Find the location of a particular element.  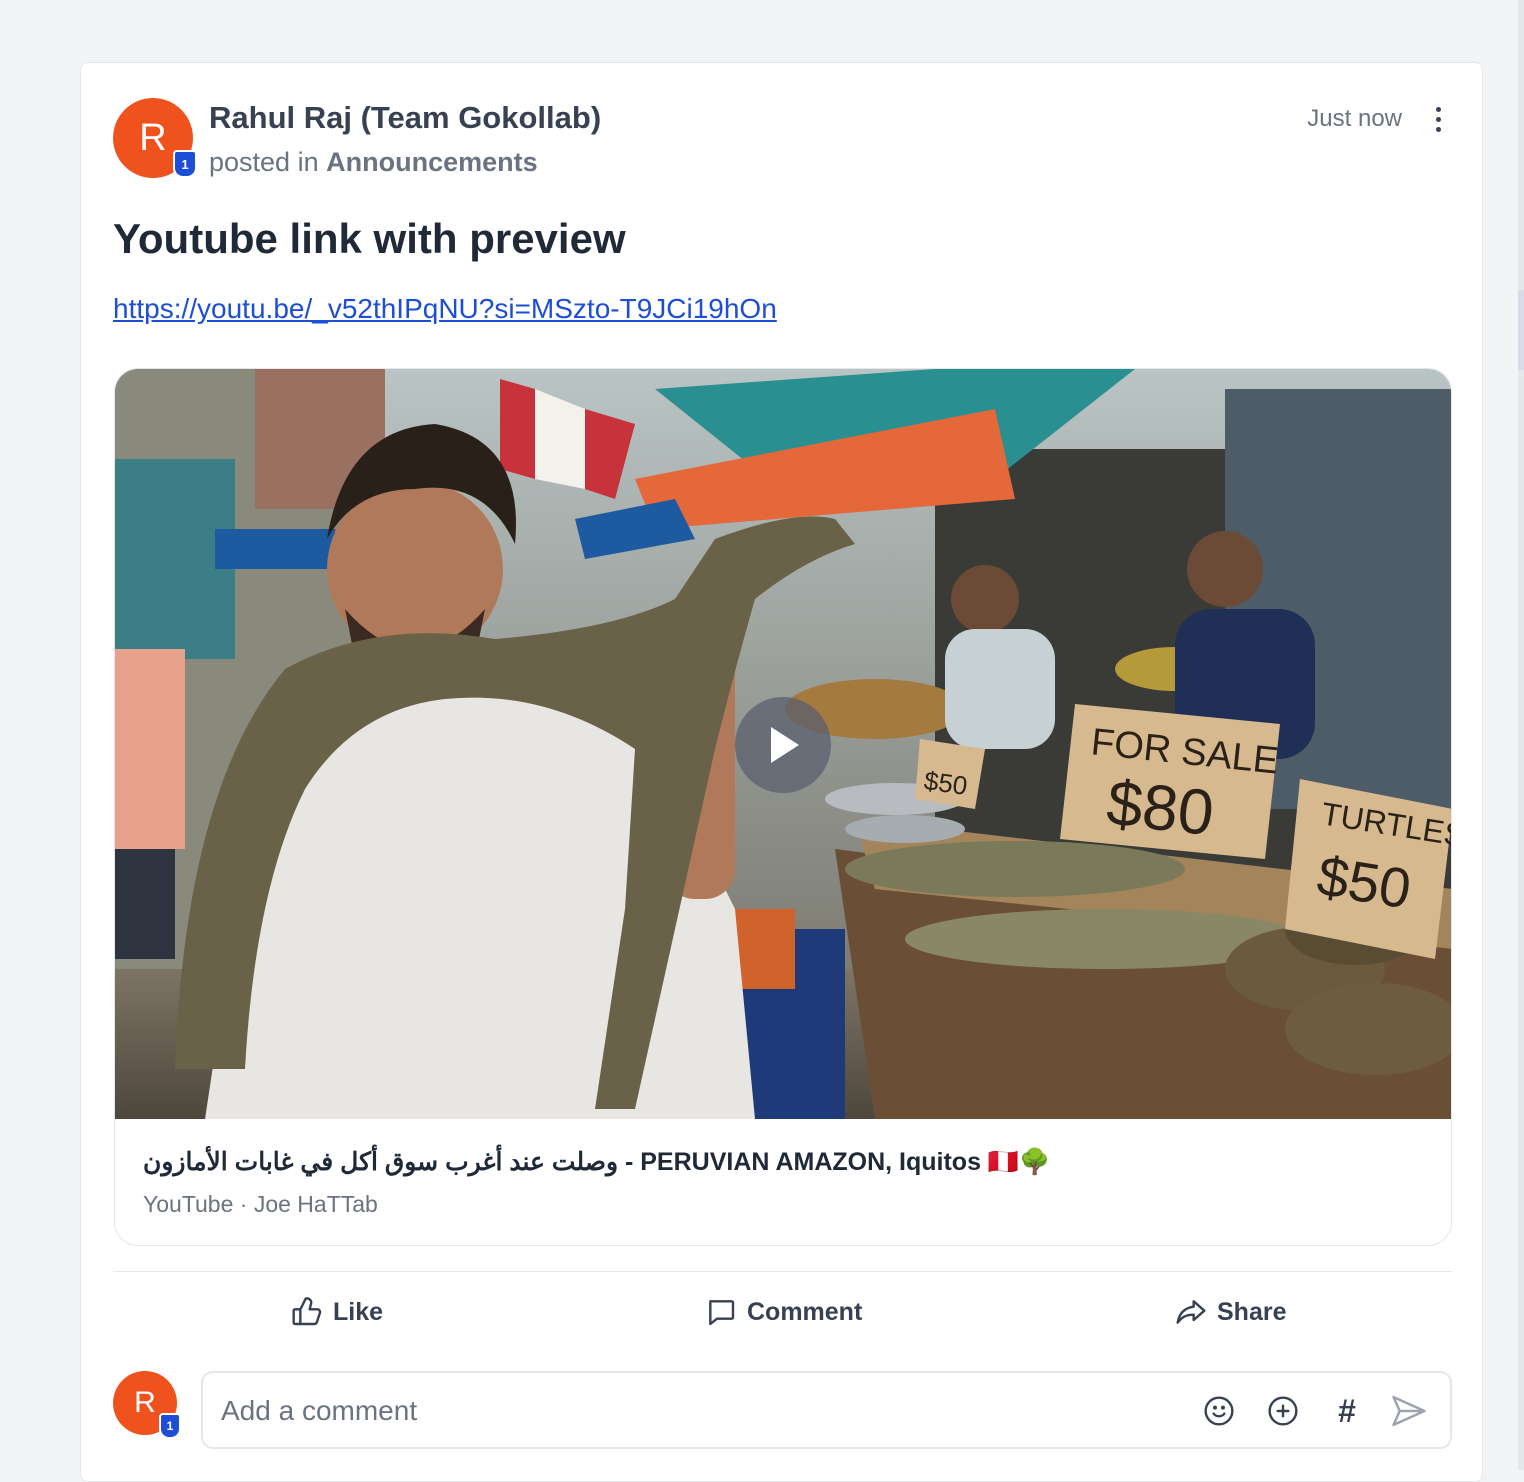

hashtag-button: # is located at coordinates (1347, 1411).